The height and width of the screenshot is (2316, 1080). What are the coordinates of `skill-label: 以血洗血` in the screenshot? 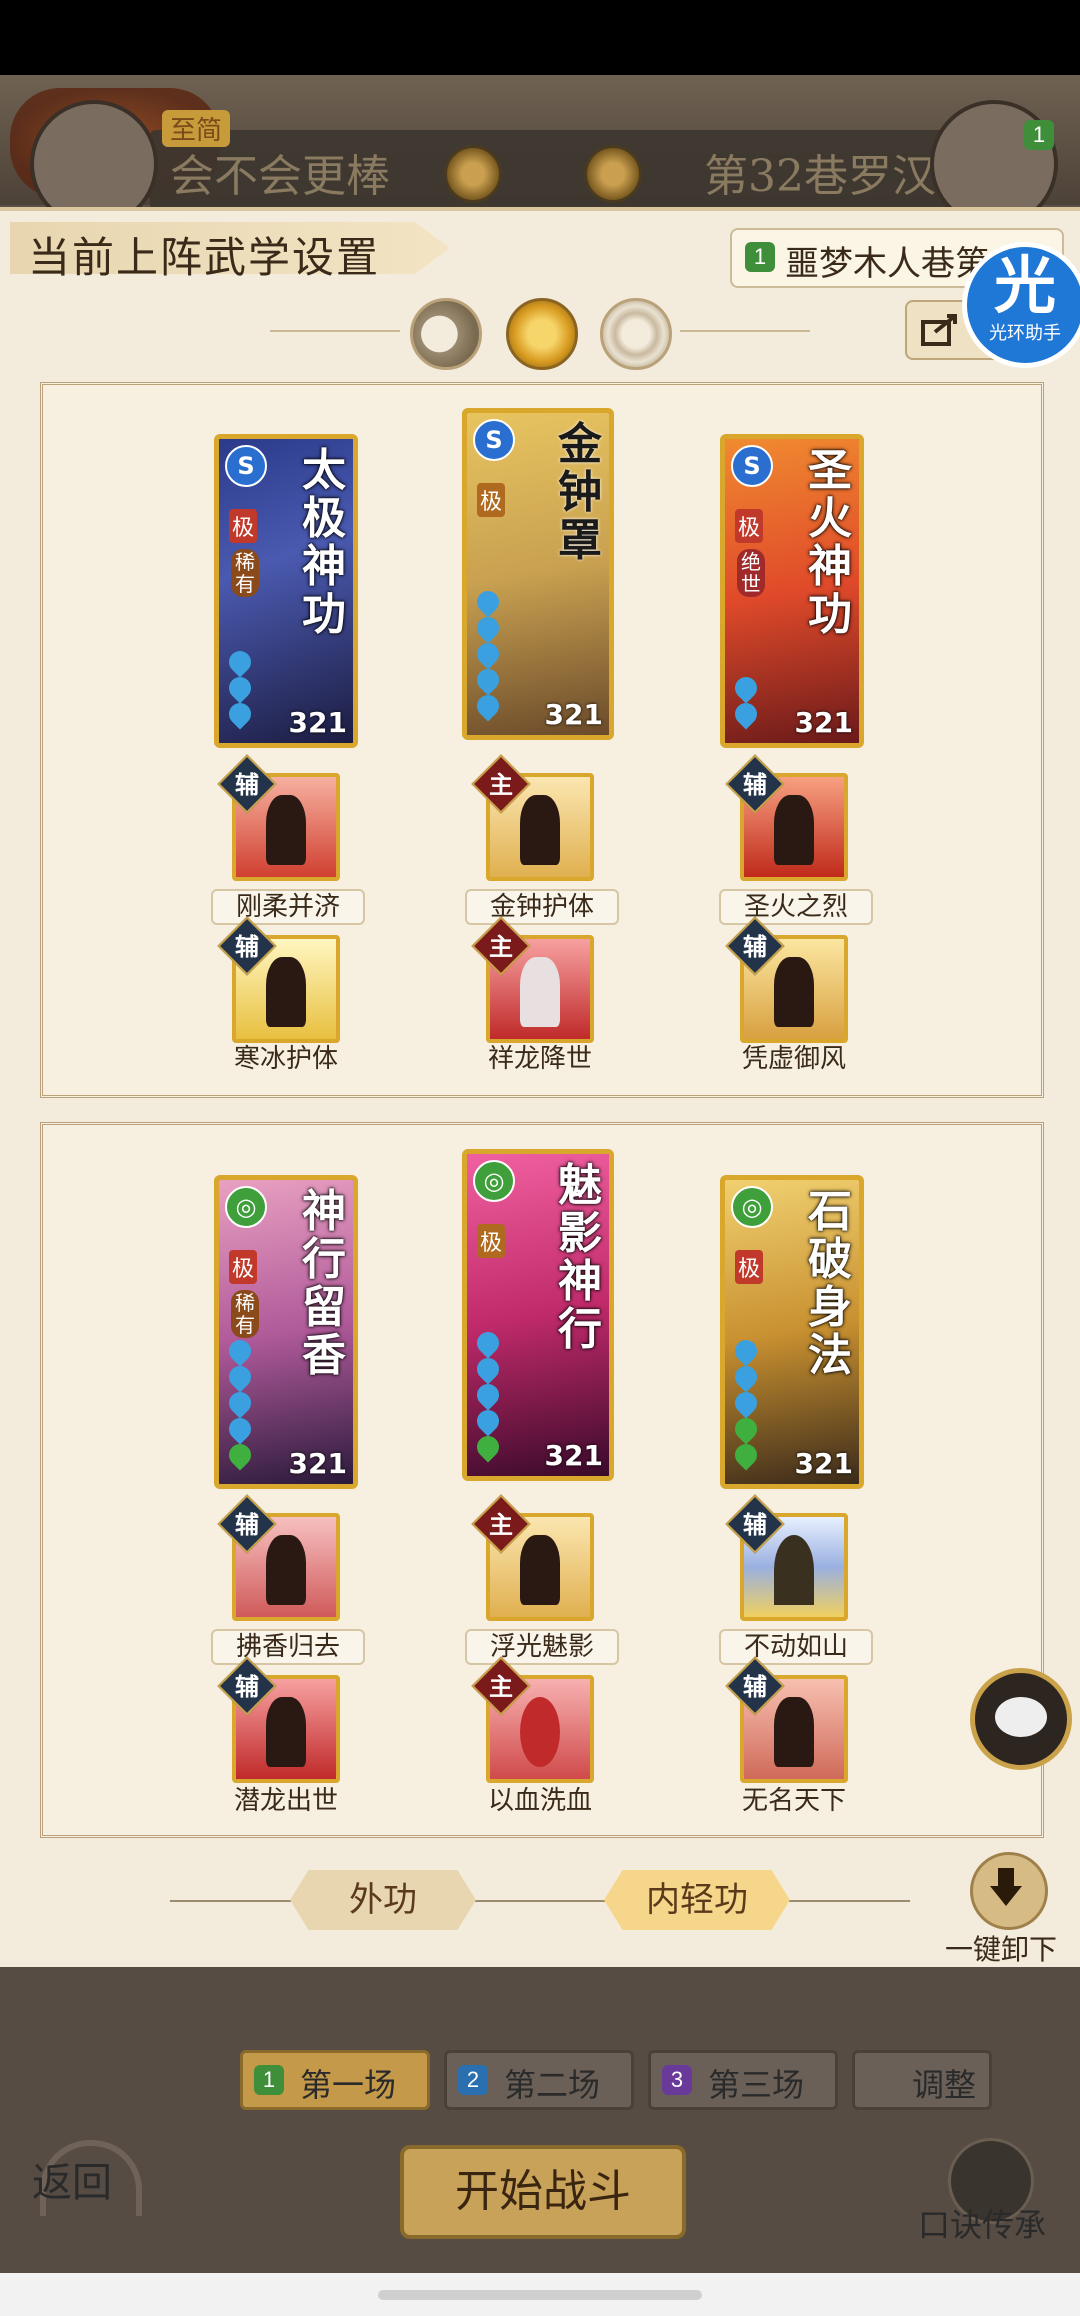 It's located at (539, 1801).